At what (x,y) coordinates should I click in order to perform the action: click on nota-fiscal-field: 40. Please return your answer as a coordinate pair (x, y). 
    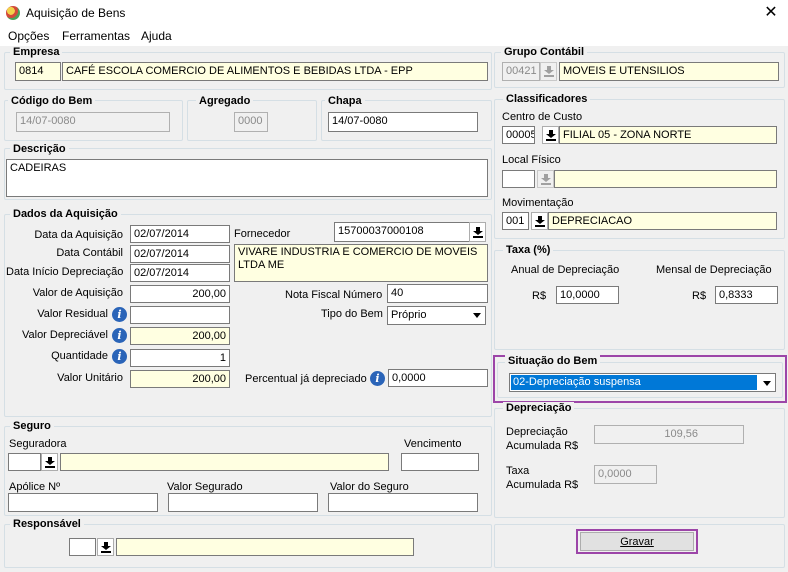
    Looking at the image, I should click on (437, 293).